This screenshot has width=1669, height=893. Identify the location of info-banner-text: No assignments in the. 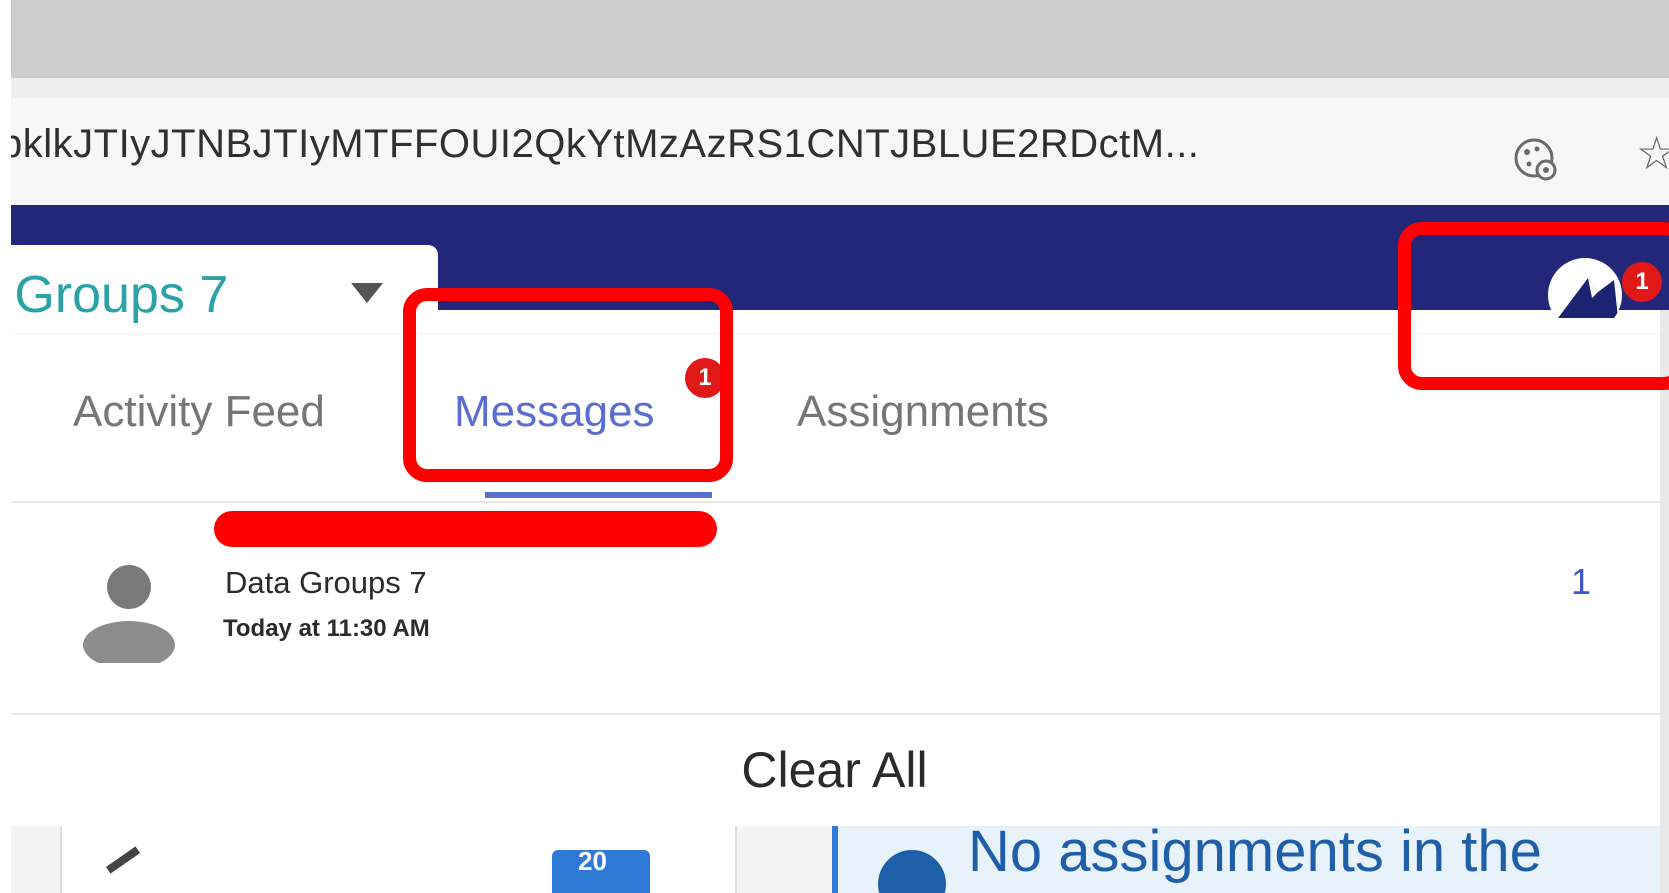
(1255, 855).